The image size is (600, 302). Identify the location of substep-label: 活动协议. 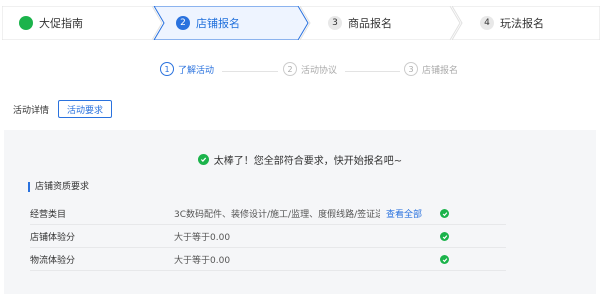
(319, 70).